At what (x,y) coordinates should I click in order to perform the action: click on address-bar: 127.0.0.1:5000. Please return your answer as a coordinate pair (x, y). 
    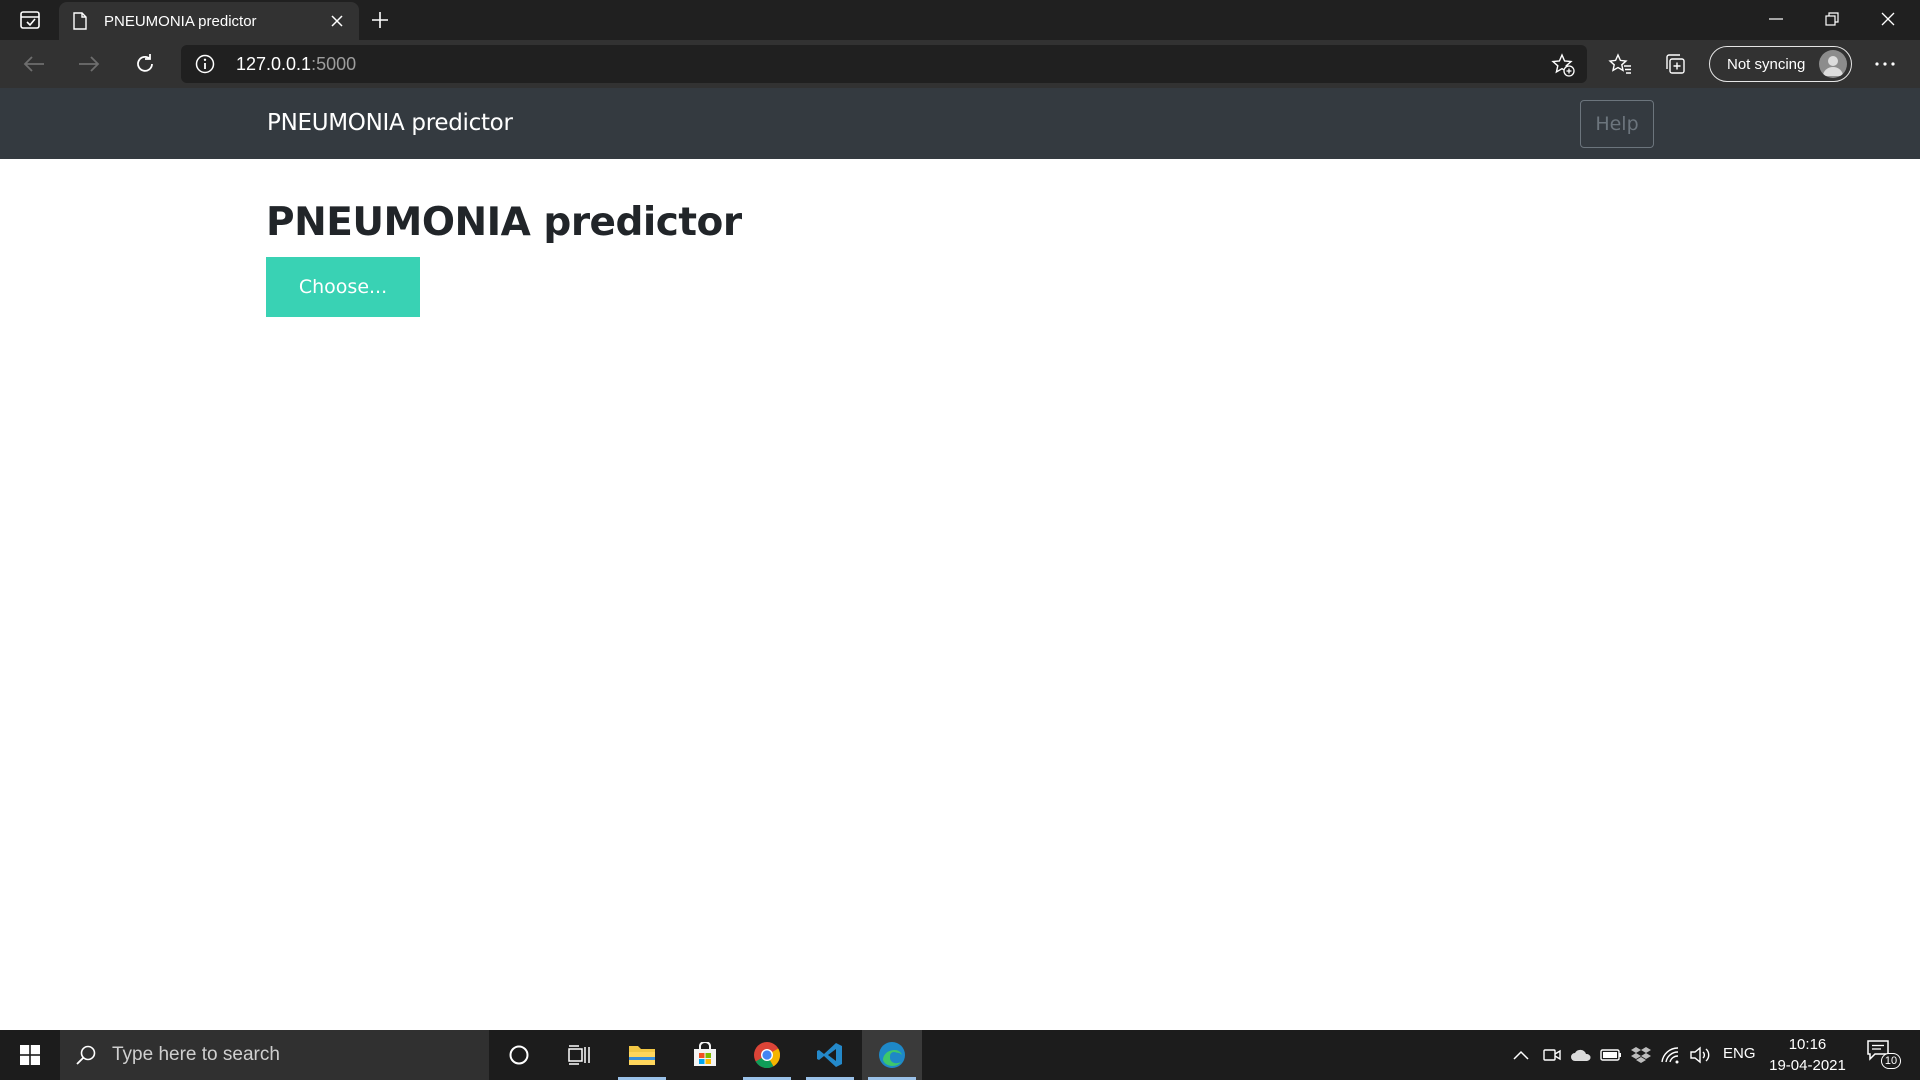
    Looking at the image, I should click on (884, 64).